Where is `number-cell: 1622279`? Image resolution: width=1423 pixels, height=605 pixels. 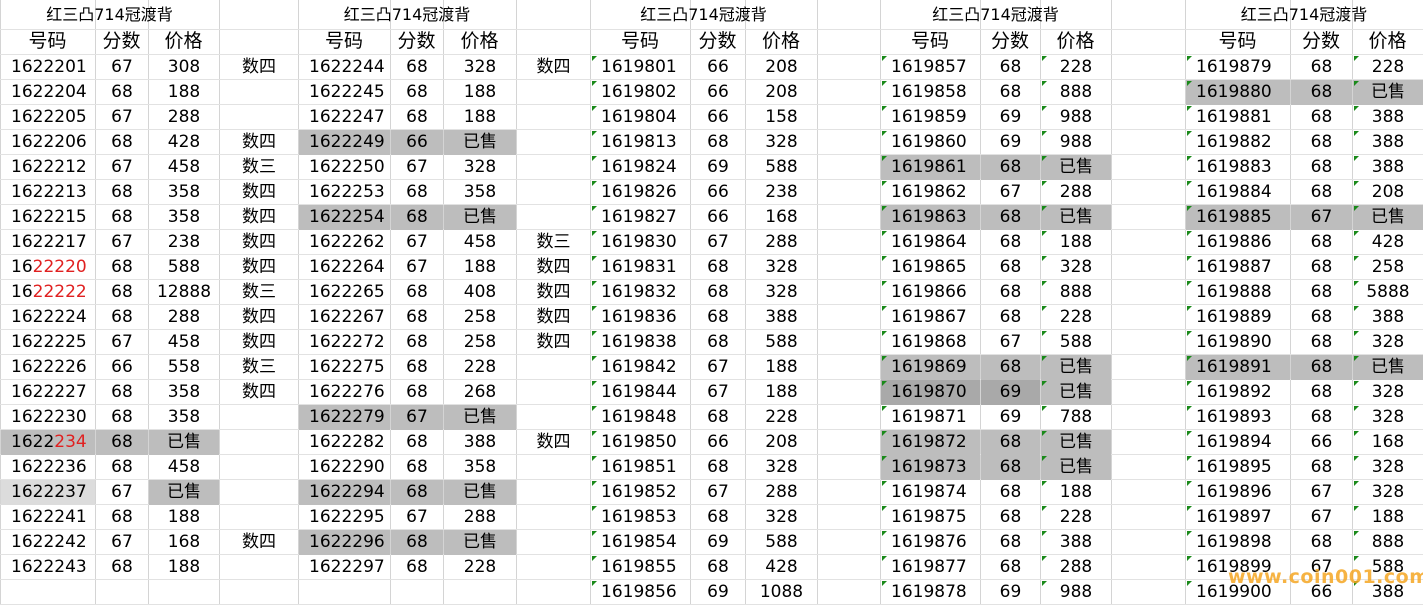
number-cell: 1622279 is located at coordinates (344, 417).